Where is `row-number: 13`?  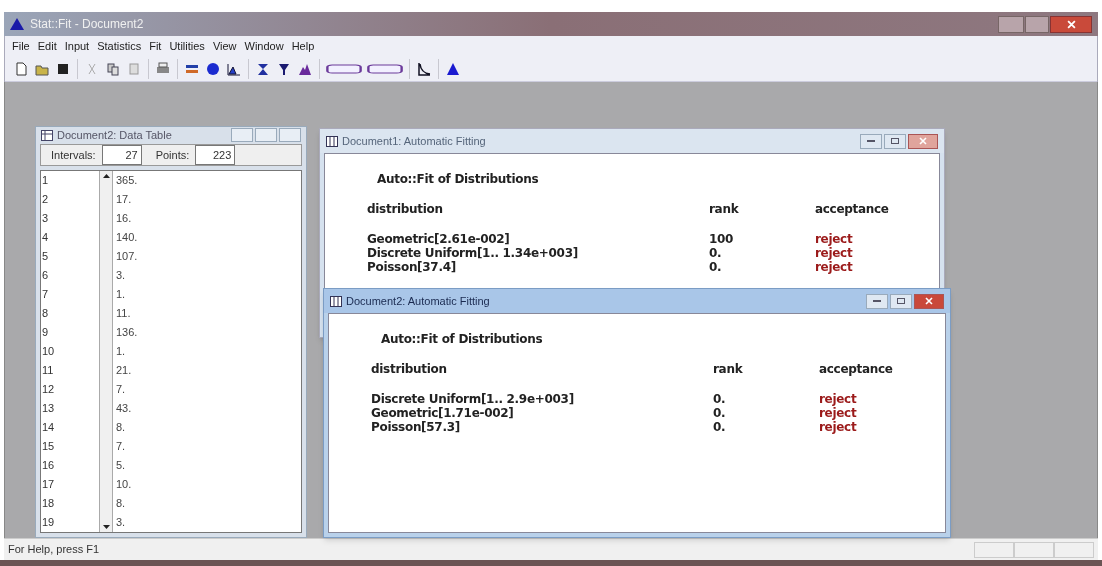 row-number: 13 is located at coordinates (49, 408).